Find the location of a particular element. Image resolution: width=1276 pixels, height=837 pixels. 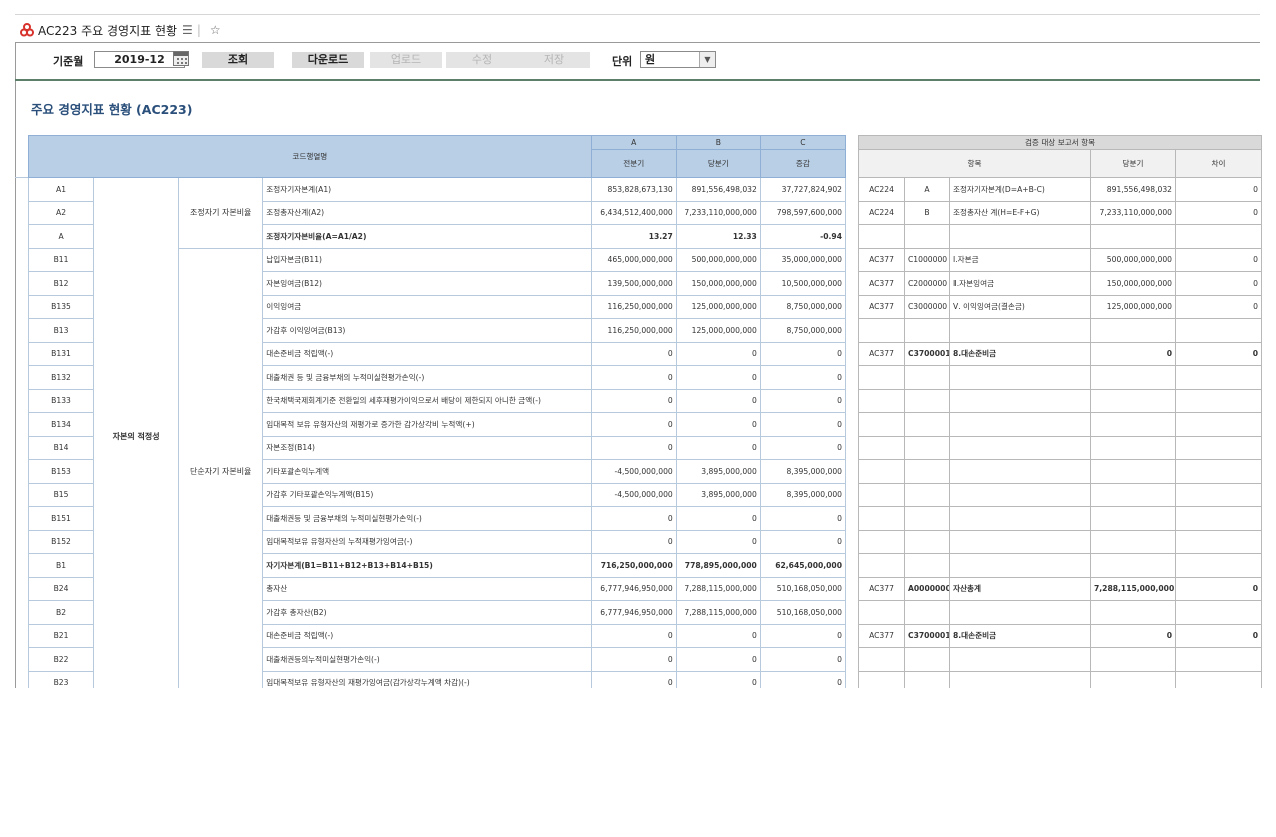

col-b-subheader: 당분기 is located at coordinates (718, 163).